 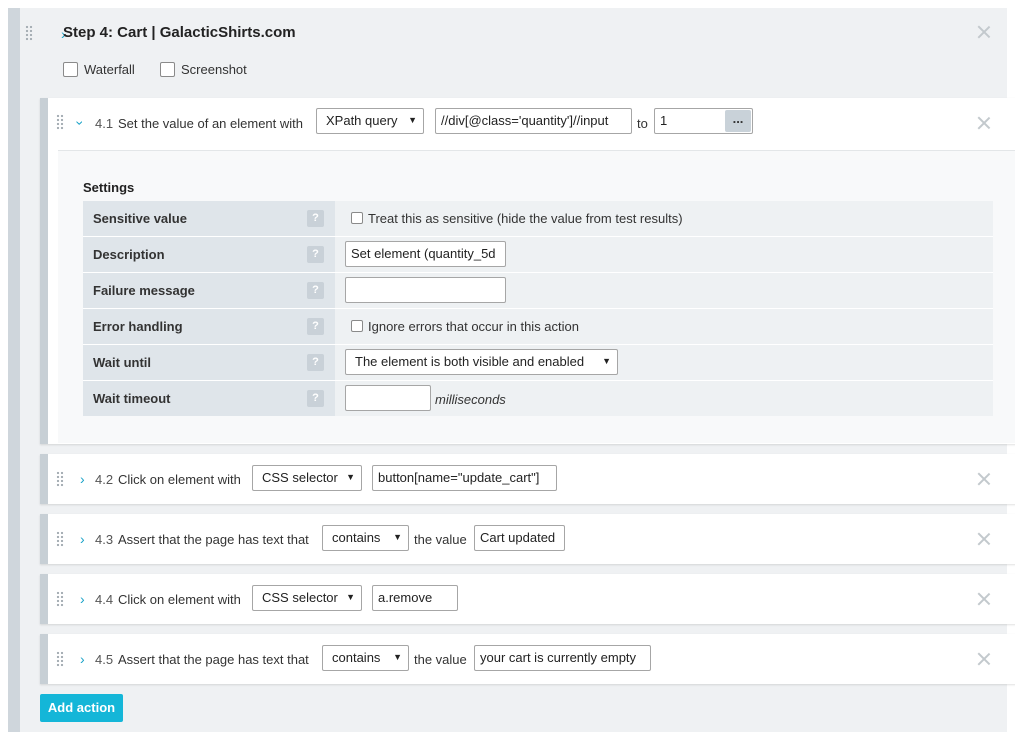 What do you see at coordinates (464, 478) in the screenshot?
I see `selector-input: button[name="update_cart"]` at bounding box center [464, 478].